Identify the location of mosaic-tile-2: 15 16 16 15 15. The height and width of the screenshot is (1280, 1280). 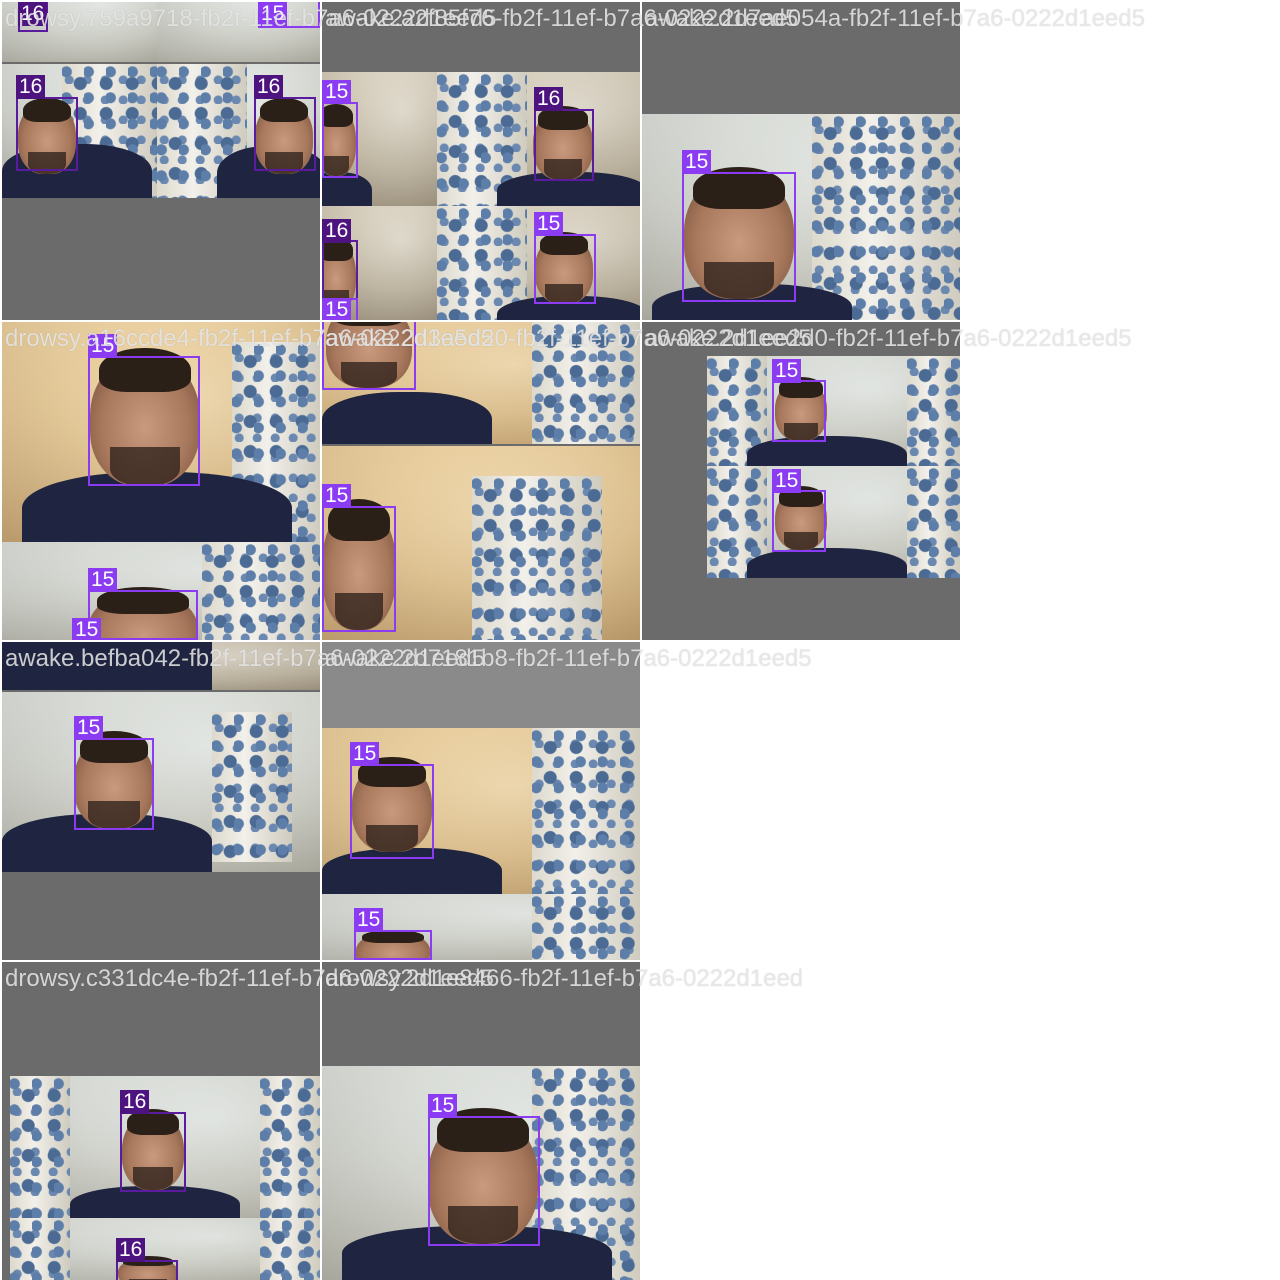
(481, 161).